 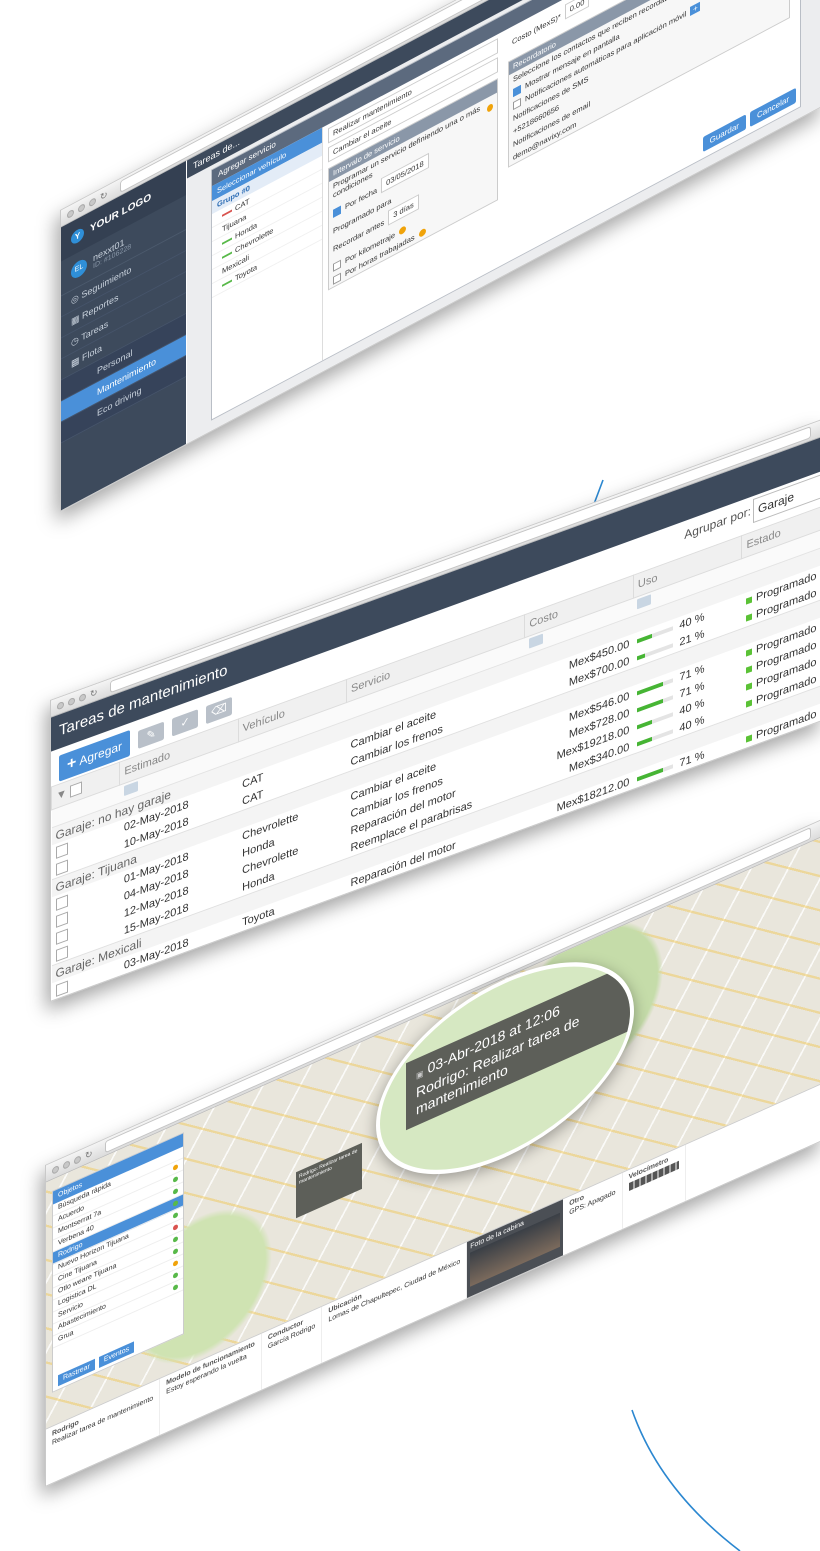 I want to click on cost-input: 0.00, so click(x=577, y=10).